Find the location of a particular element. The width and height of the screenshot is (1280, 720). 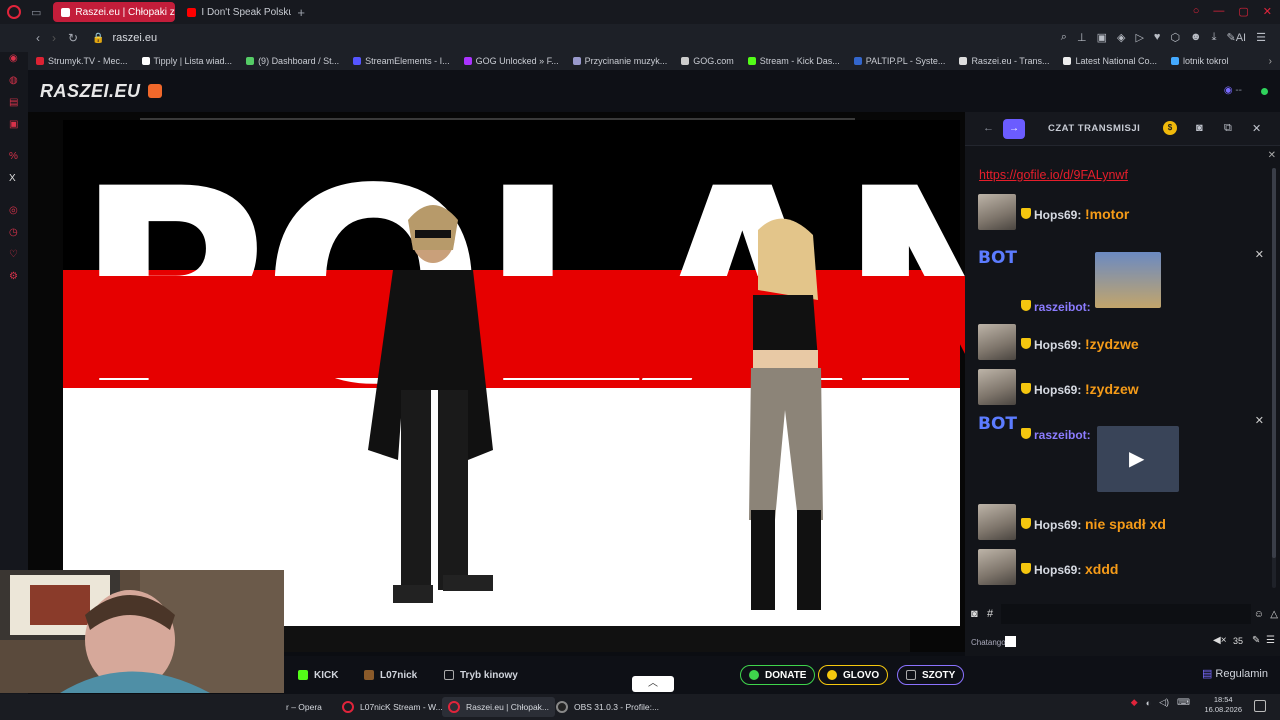

back-icon: ‹ is located at coordinates (38, 38).